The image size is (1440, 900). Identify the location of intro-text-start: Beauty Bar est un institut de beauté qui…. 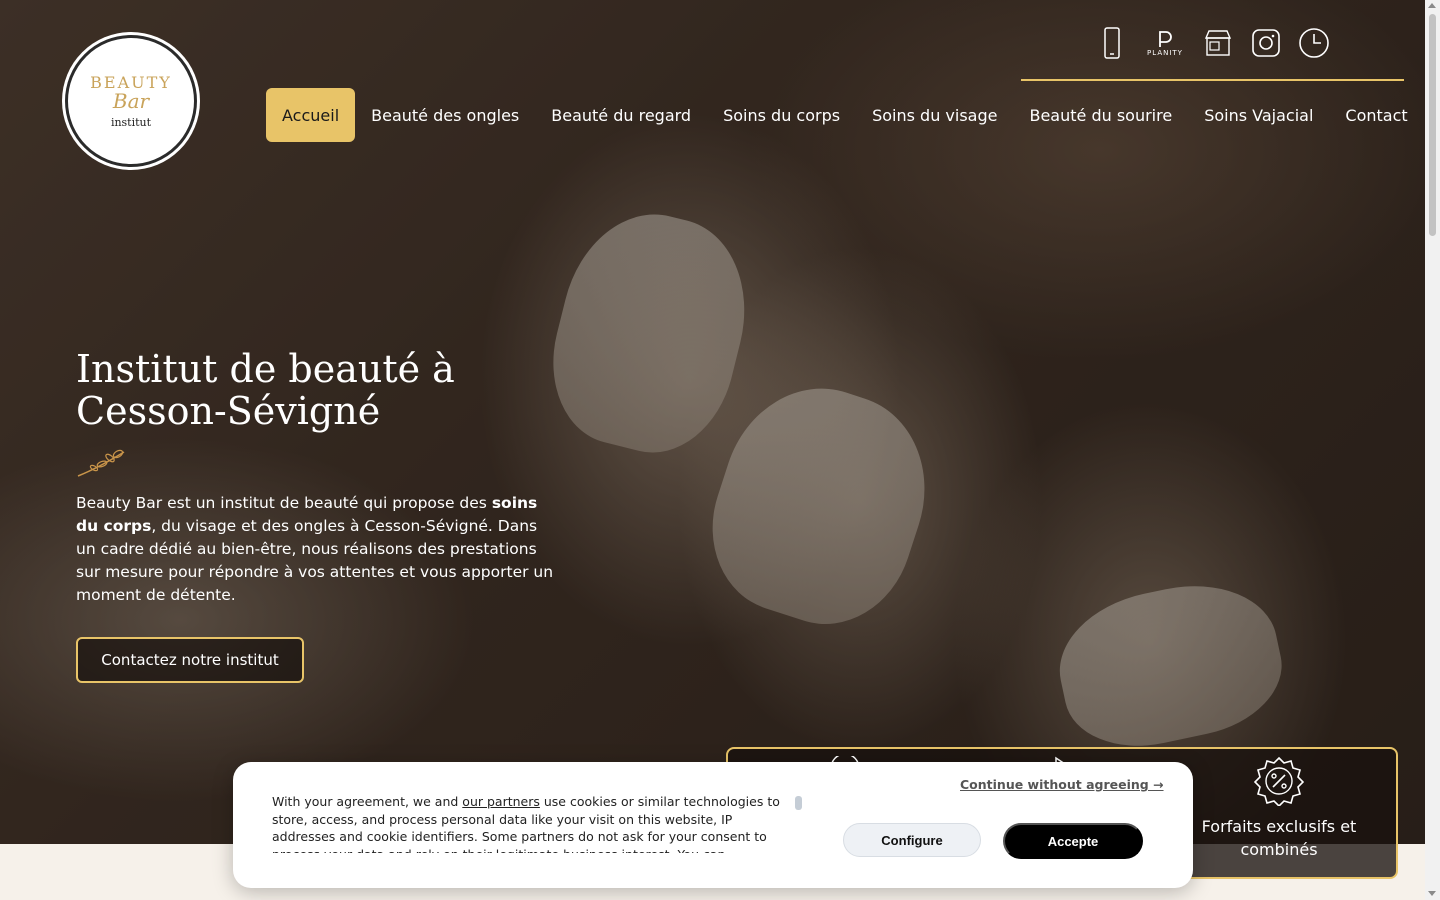
(284, 503).